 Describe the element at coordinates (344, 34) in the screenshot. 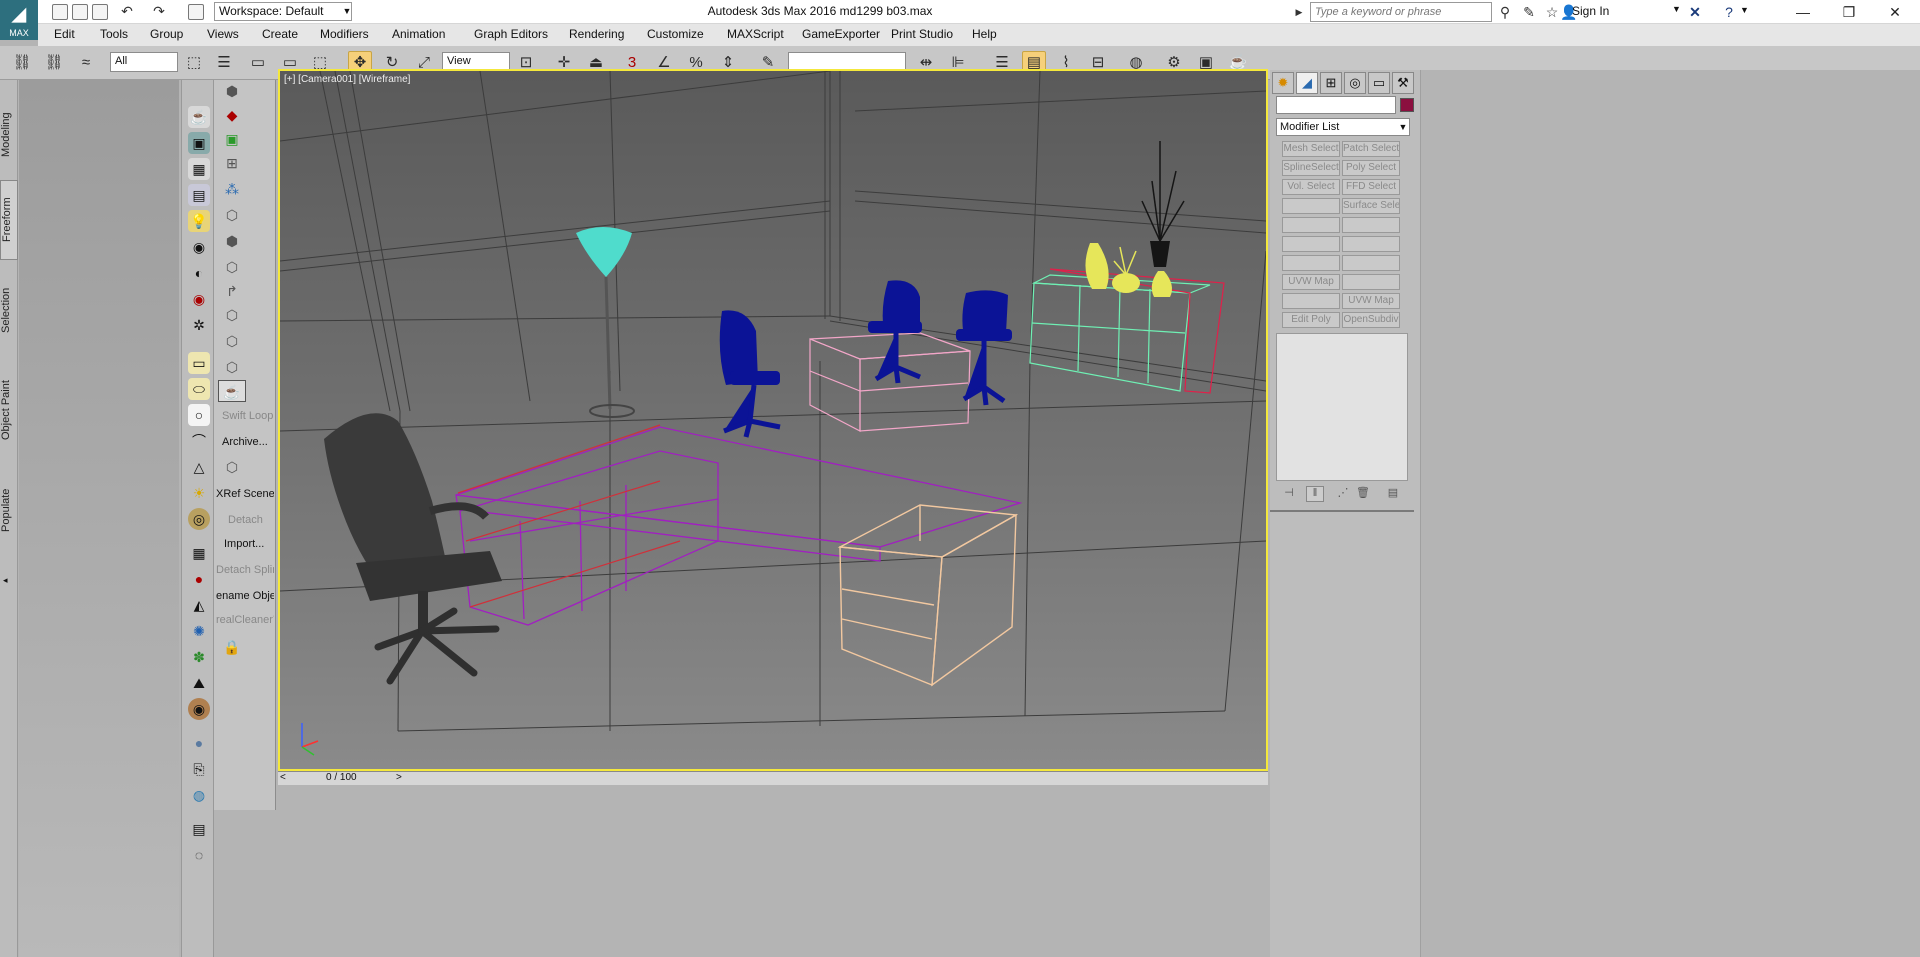

I see `menu-modifiers: Modifiers` at that location.